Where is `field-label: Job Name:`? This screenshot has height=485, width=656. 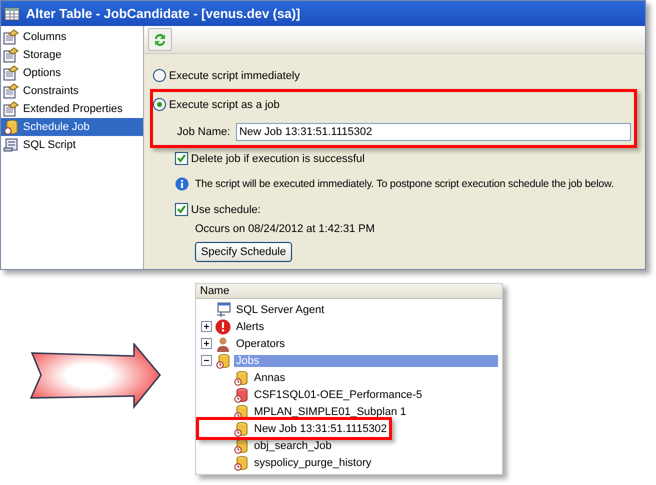 field-label: Job Name: is located at coordinates (203, 132).